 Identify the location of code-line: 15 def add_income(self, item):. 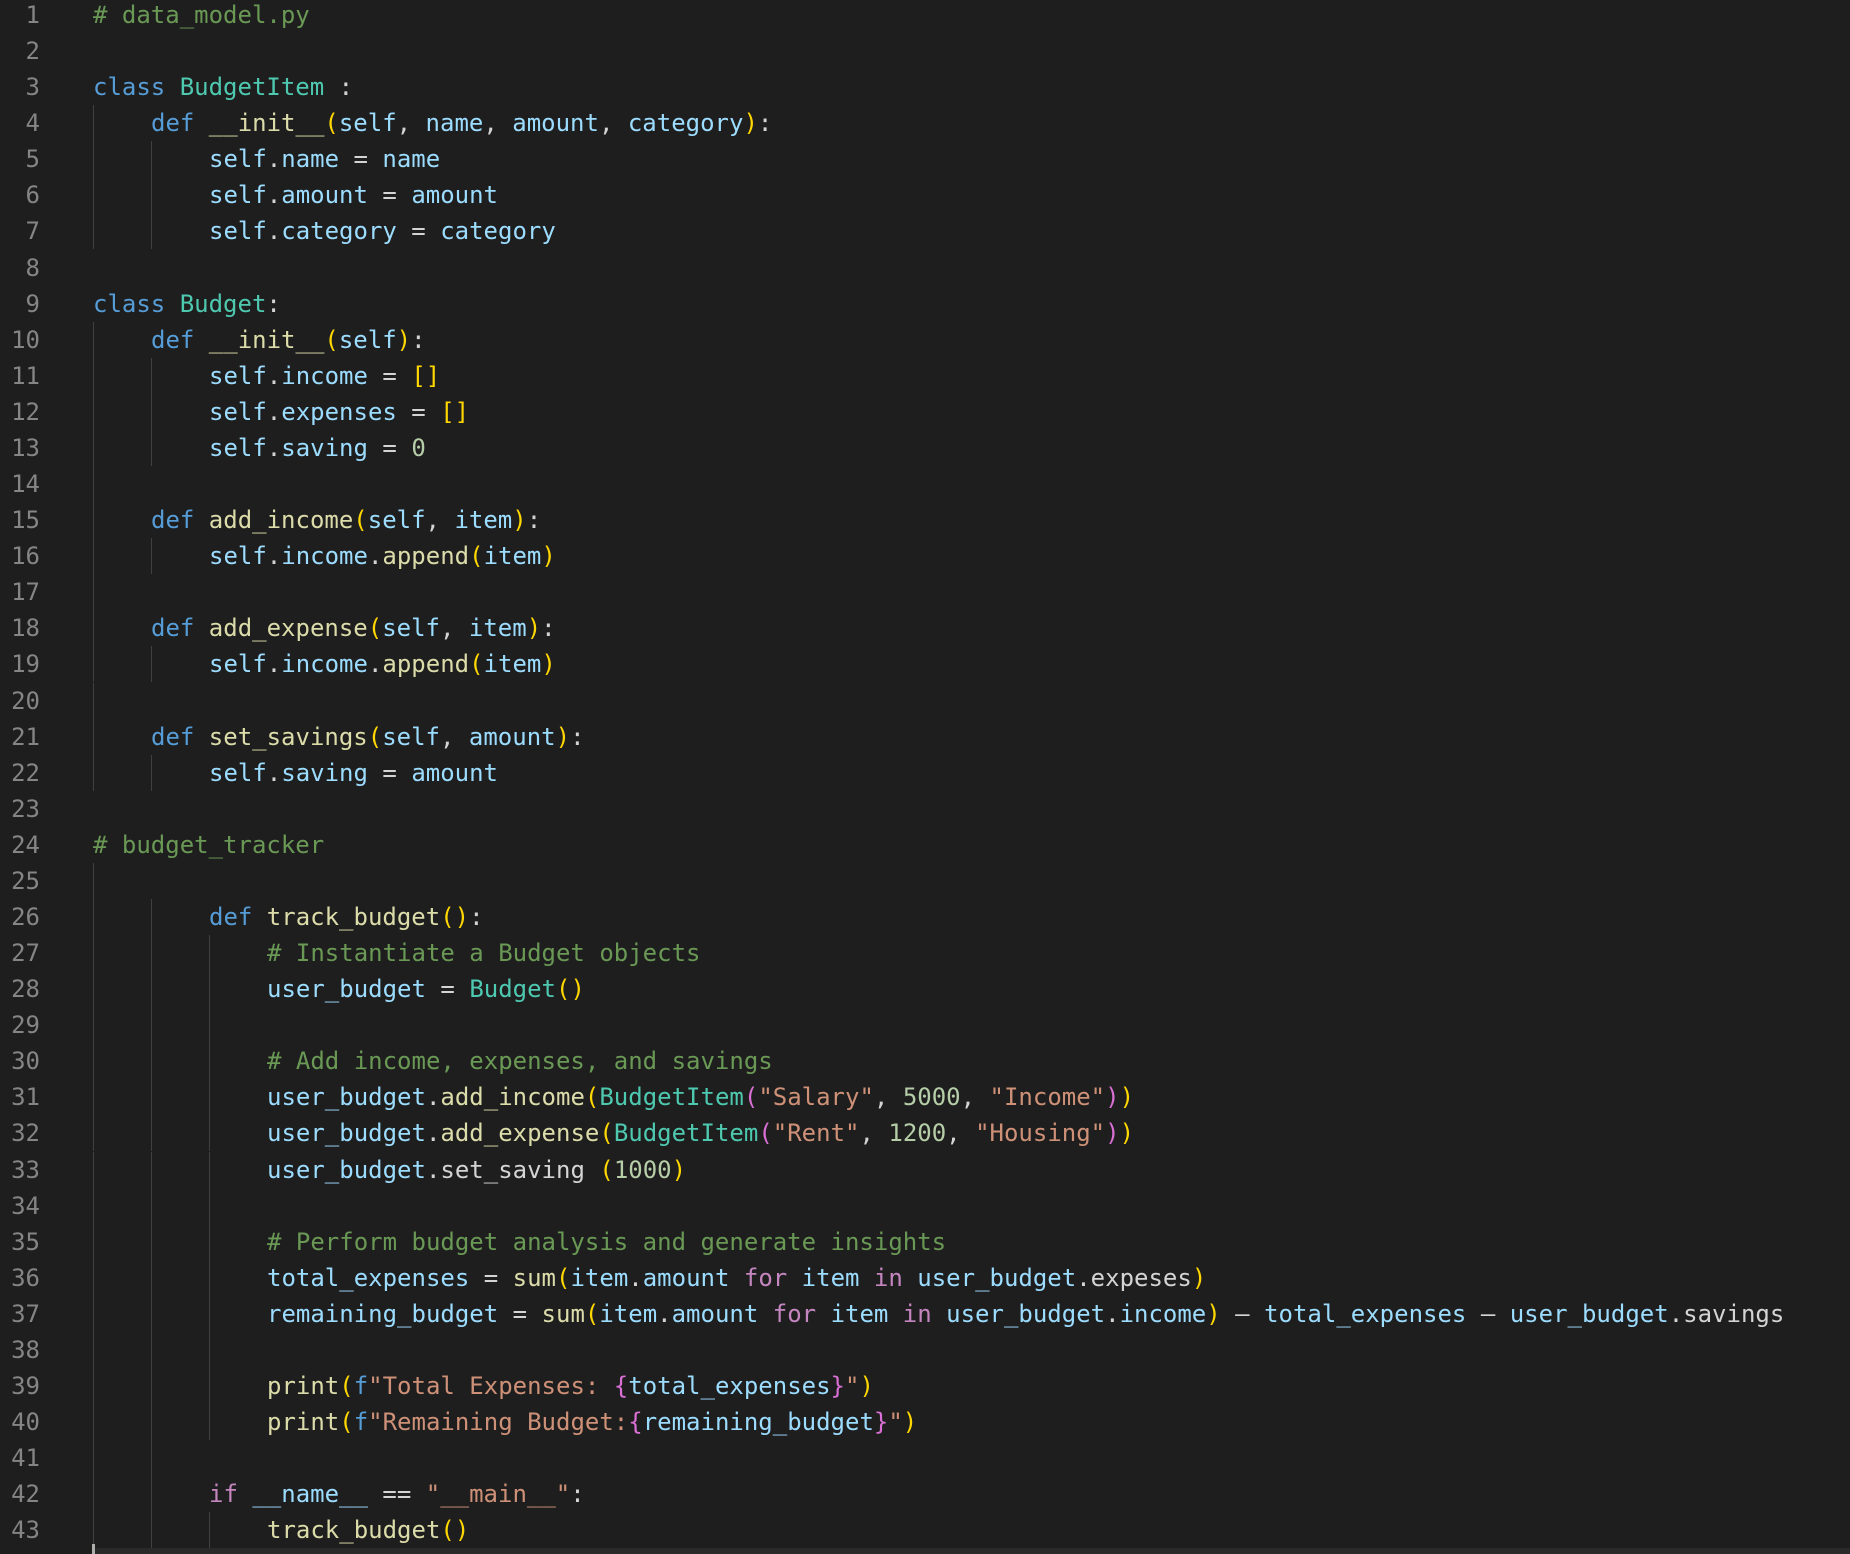
(925, 520).